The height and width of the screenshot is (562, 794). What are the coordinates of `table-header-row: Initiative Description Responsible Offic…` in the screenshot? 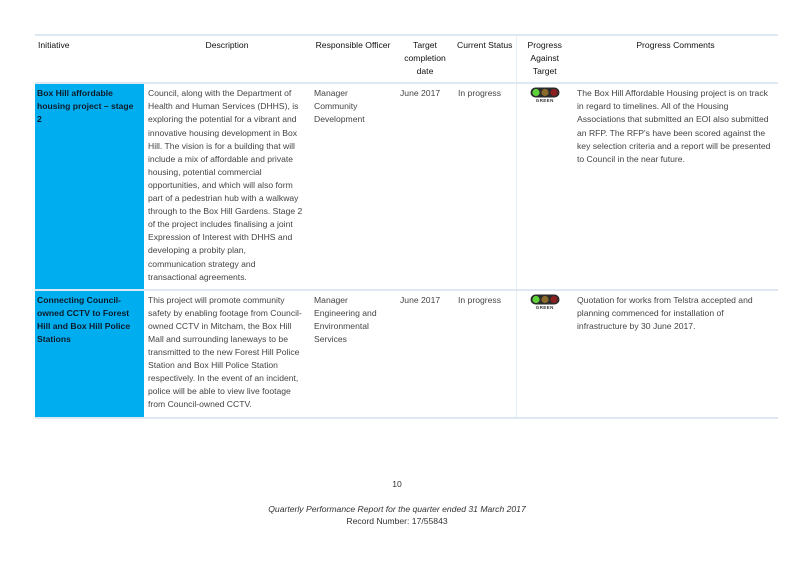 It's located at (406, 59).